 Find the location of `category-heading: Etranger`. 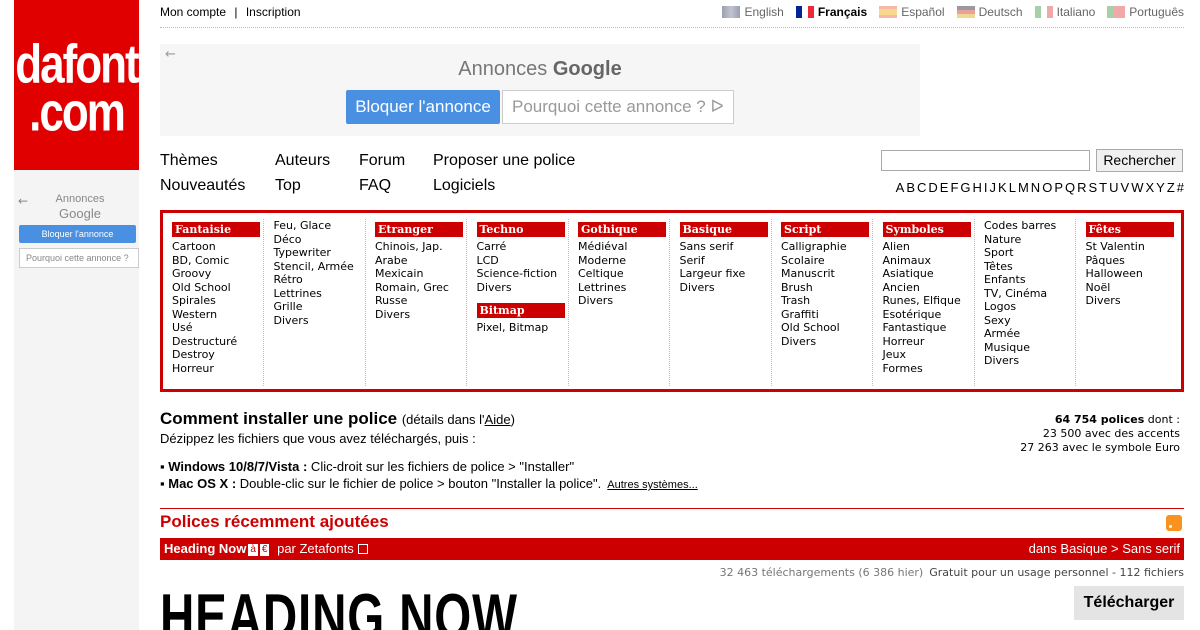

category-heading: Etranger is located at coordinates (419, 229).